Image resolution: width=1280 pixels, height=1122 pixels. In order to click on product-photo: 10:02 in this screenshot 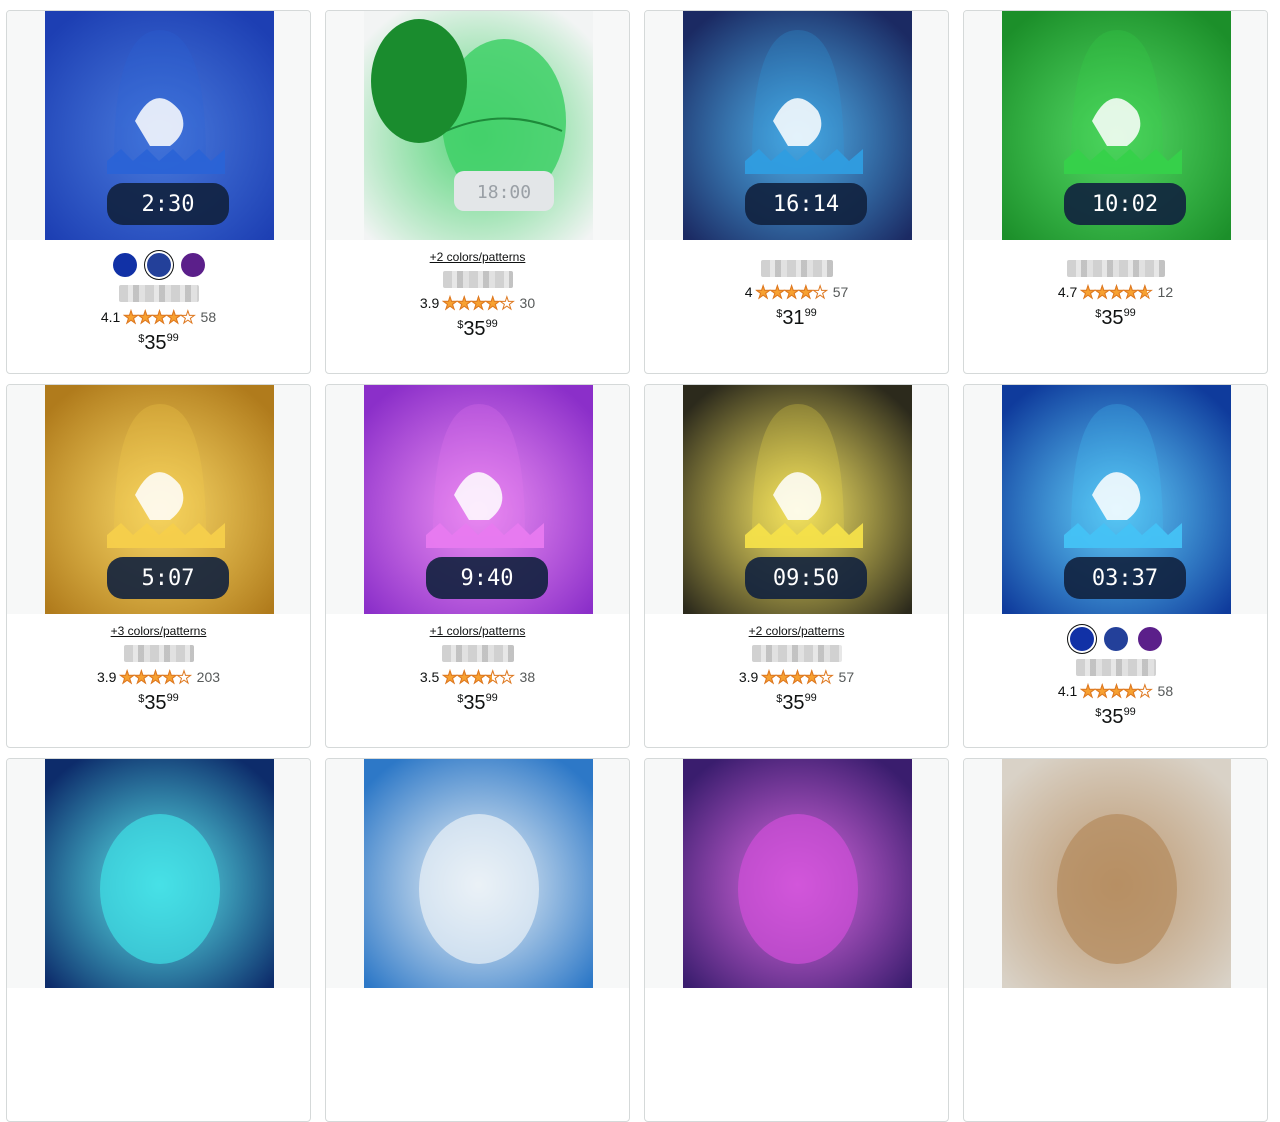, I will do `click(1116, 125)`.